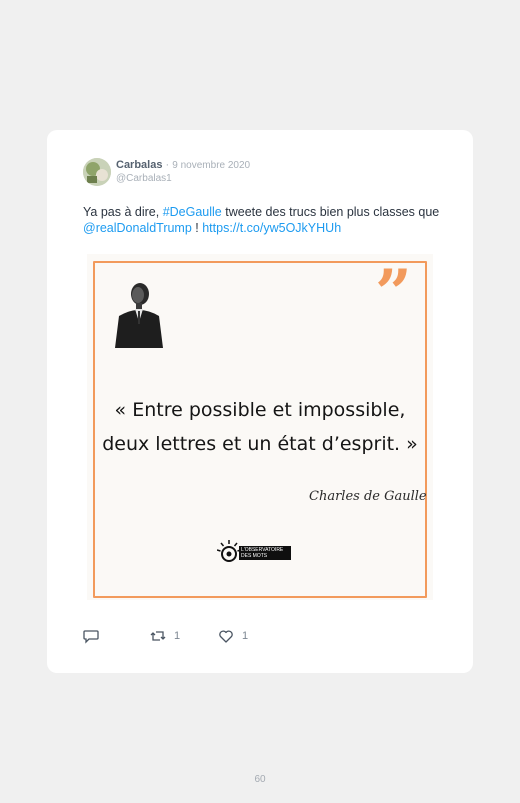 The height and width of the screenshot is (803, 520). I want to click on quote-line-2: deux lettres et un état d’esprit. », so click(260, 444).